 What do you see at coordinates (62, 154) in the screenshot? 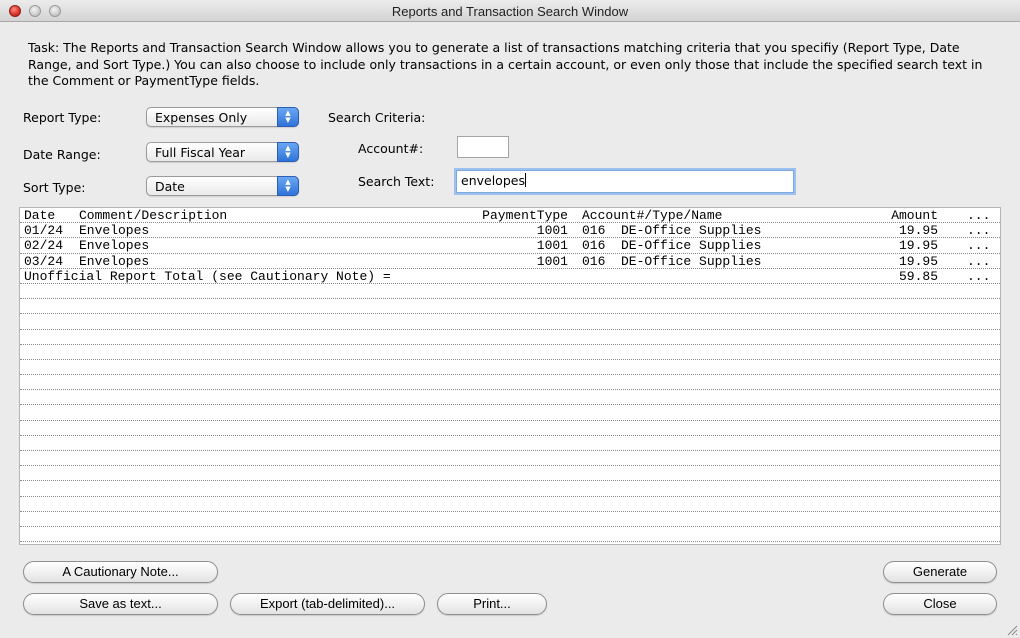
I see `date-range-label: Date Range:` at bounding box center [62, 154].